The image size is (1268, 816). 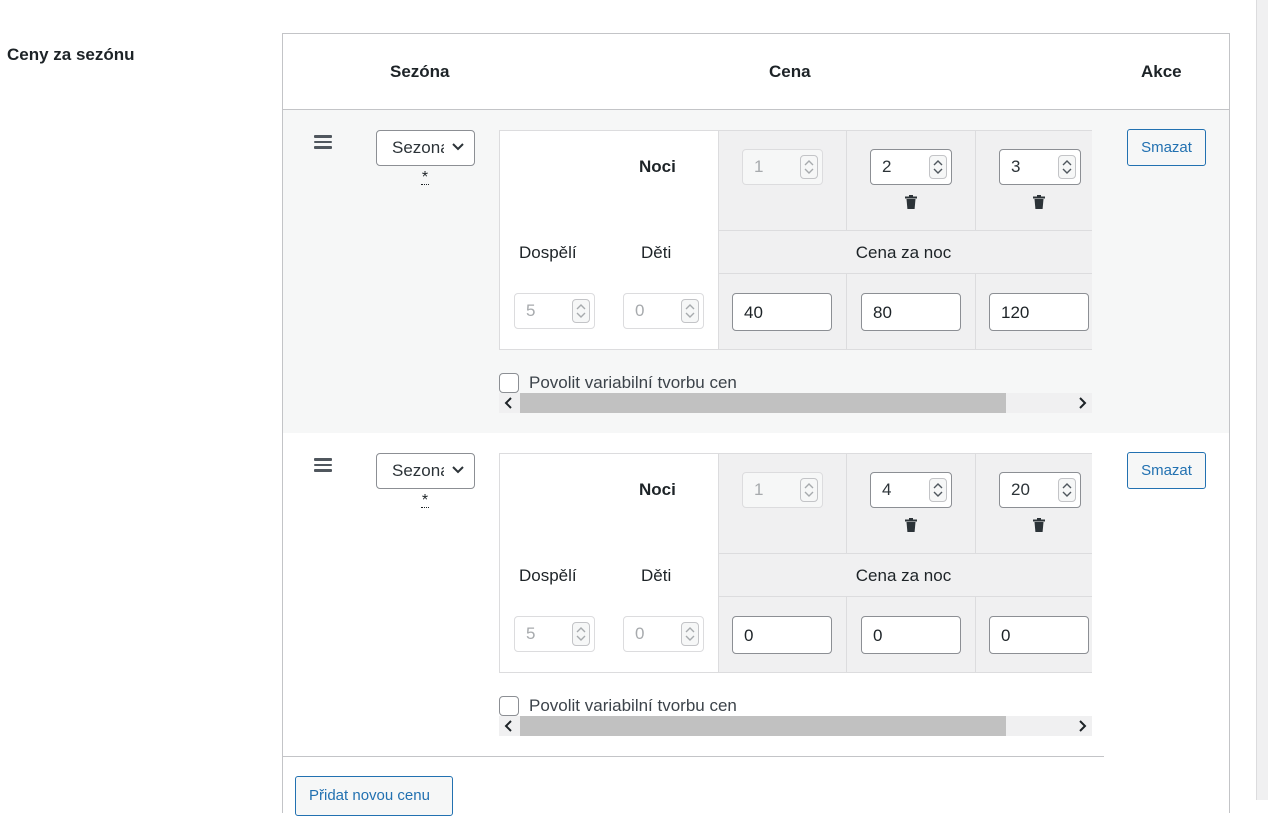 I want to click on rows-bottom-divider, so click(x=693, y=756).